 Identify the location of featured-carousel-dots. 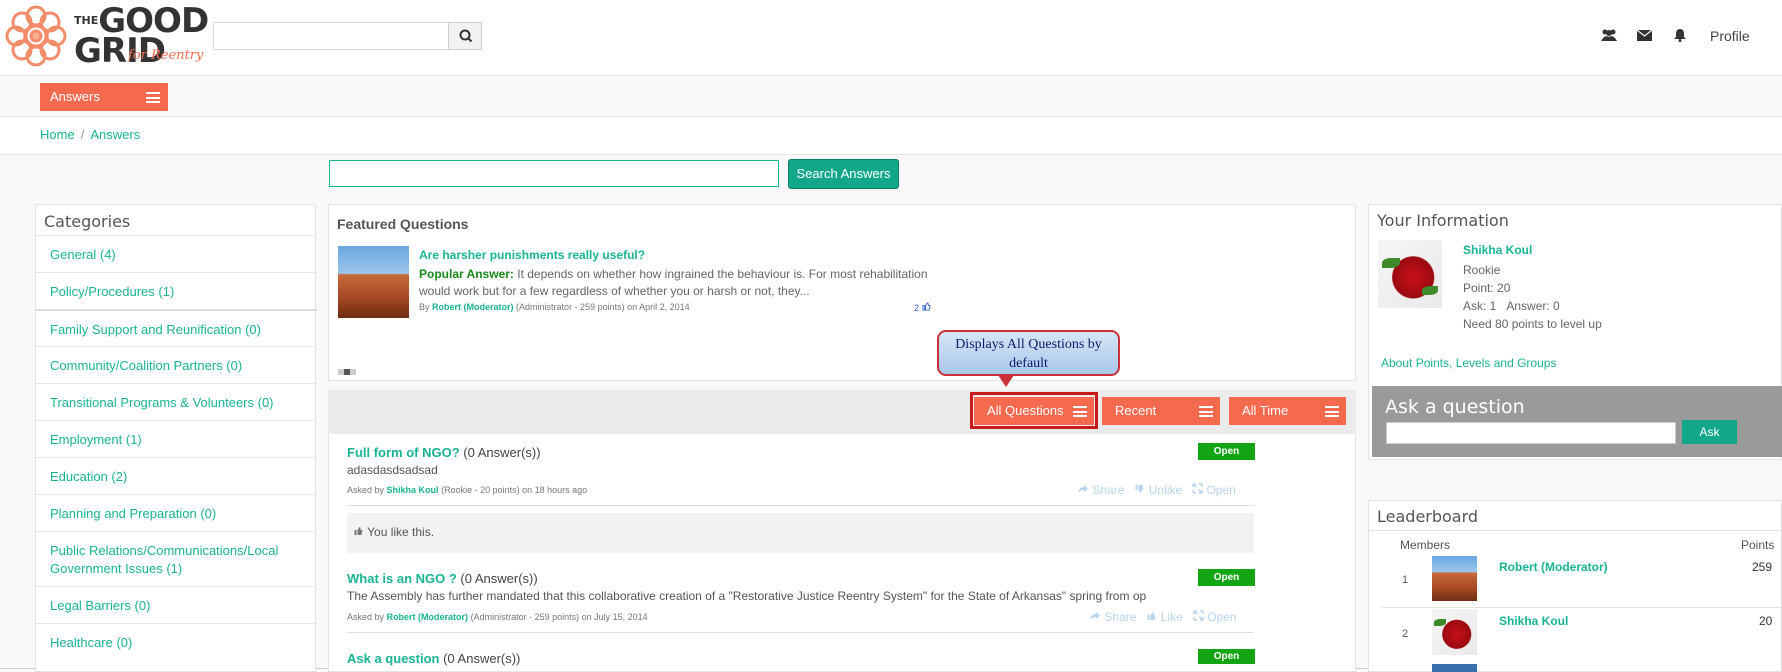
(347, 370).